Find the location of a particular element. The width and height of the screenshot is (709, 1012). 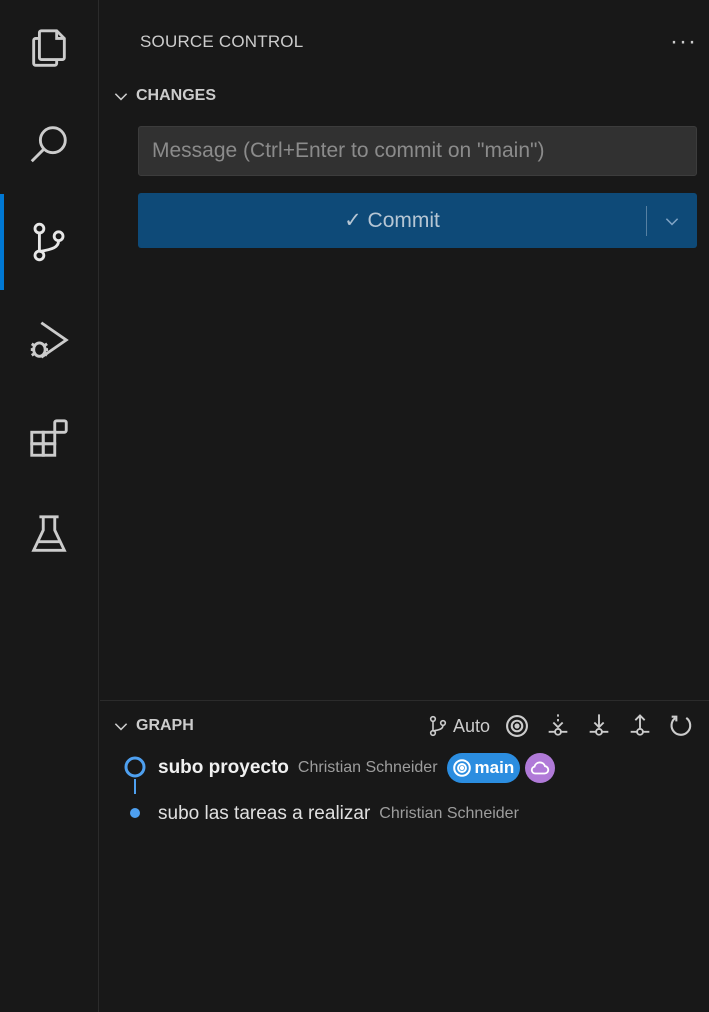

changes-header-label: CHANGES is located at coordinates (176, 95).